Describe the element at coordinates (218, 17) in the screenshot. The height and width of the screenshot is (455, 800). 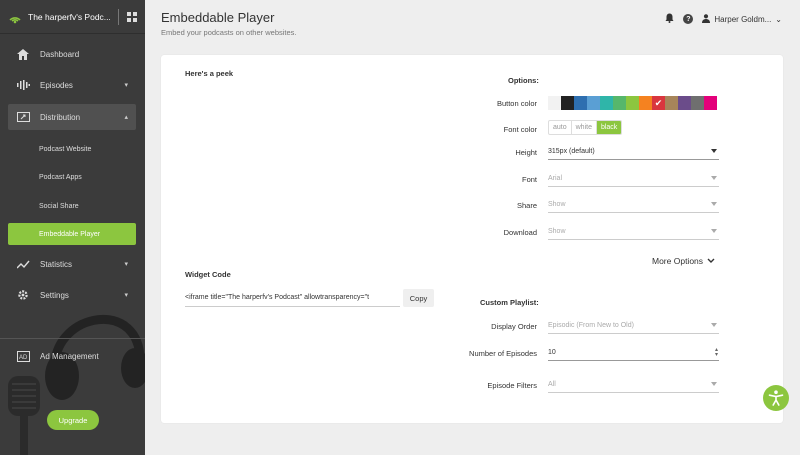
I see `page-title: Embeddable Player` at that location.